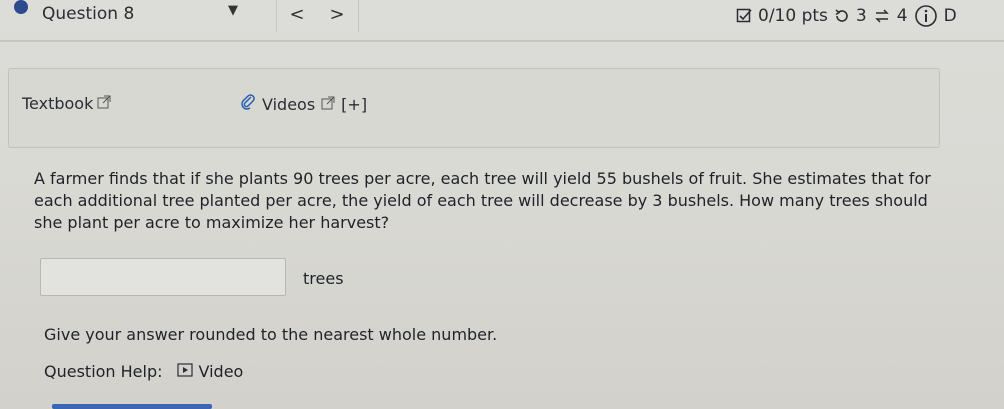  Describe the element at coordinates (354, 104) in the screenshot. I see `videos-expand-toggle: [+]` at that location.